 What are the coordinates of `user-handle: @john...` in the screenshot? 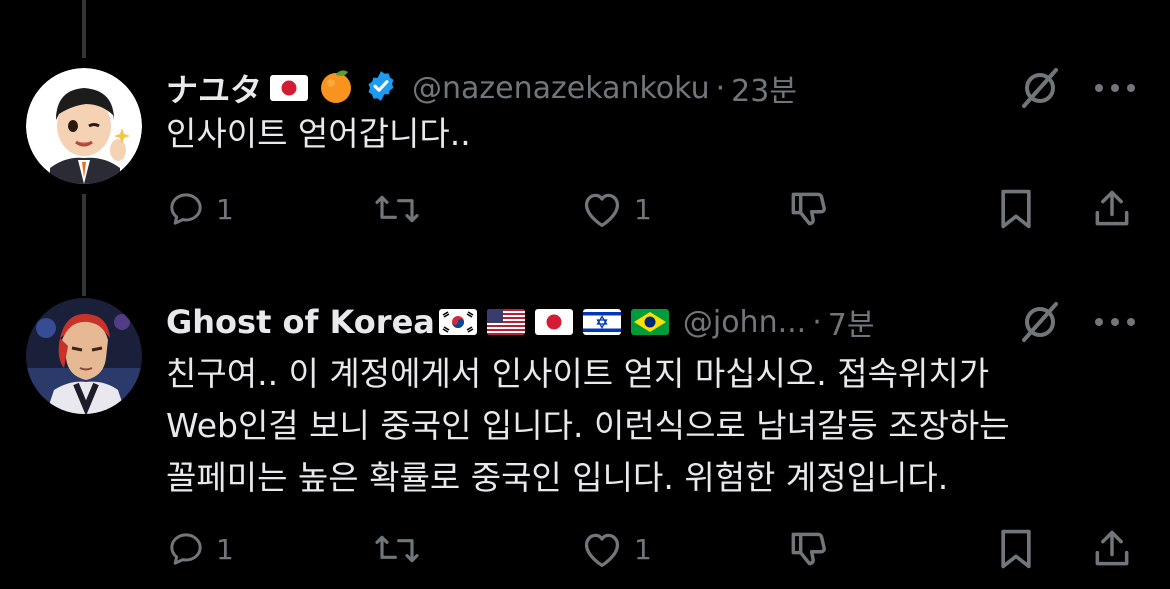 It's located at (744, 322).